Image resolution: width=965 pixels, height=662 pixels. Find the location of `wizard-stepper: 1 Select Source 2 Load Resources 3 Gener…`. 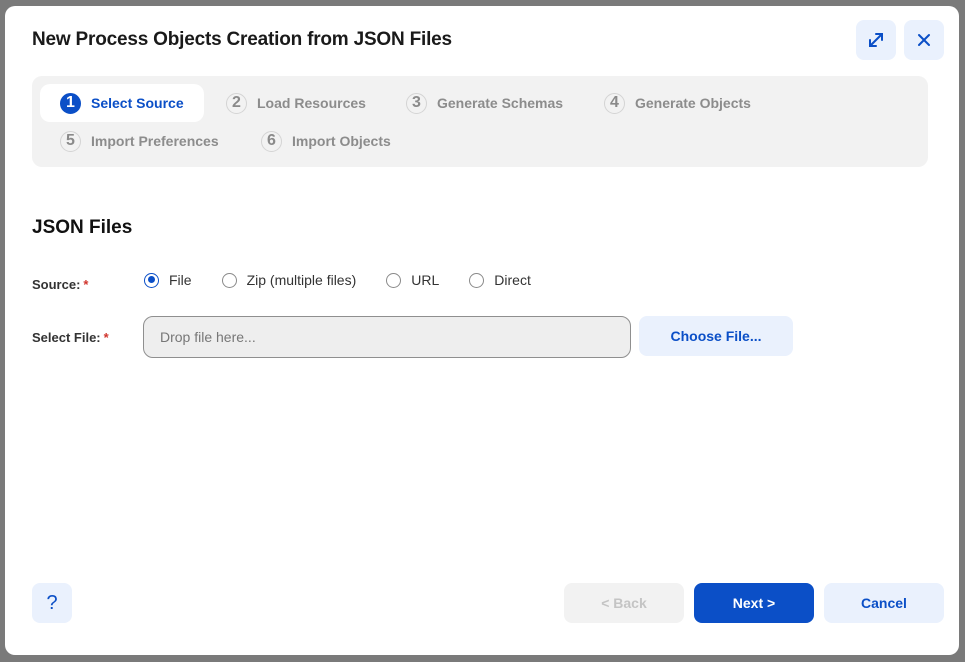

wizard-stepper: 1 Select Source 2 Load Resources 3 Gener… is located at coordinates (480, 121).